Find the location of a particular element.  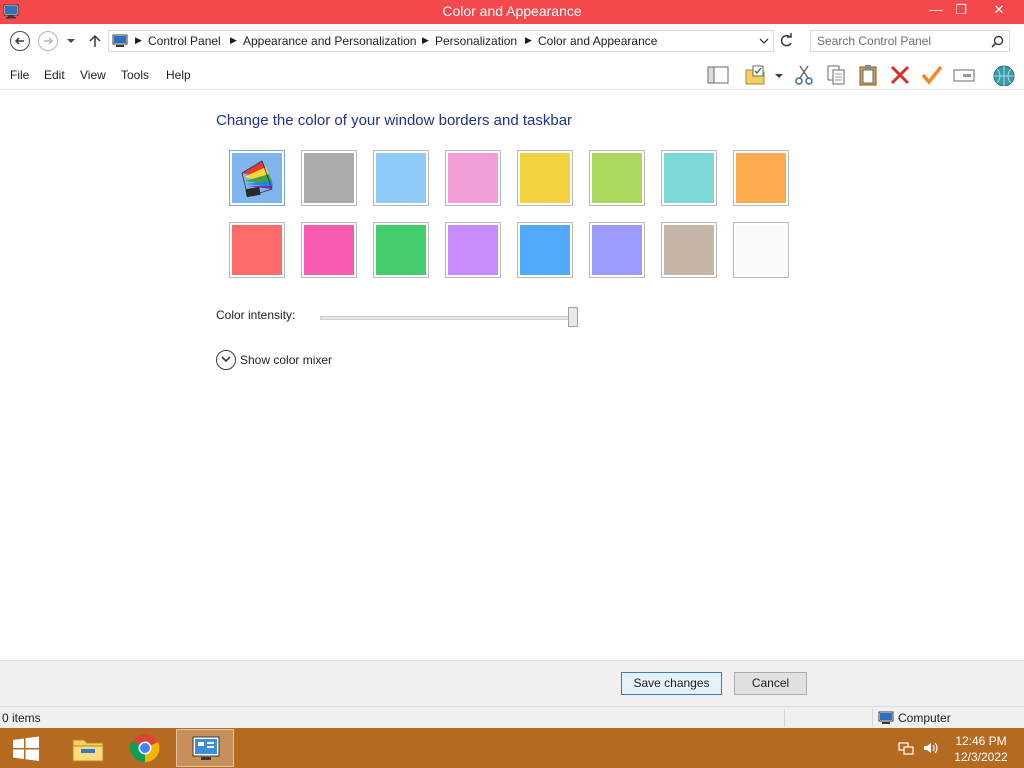

folder-checklist-icon is located at coordinates (756, 75).